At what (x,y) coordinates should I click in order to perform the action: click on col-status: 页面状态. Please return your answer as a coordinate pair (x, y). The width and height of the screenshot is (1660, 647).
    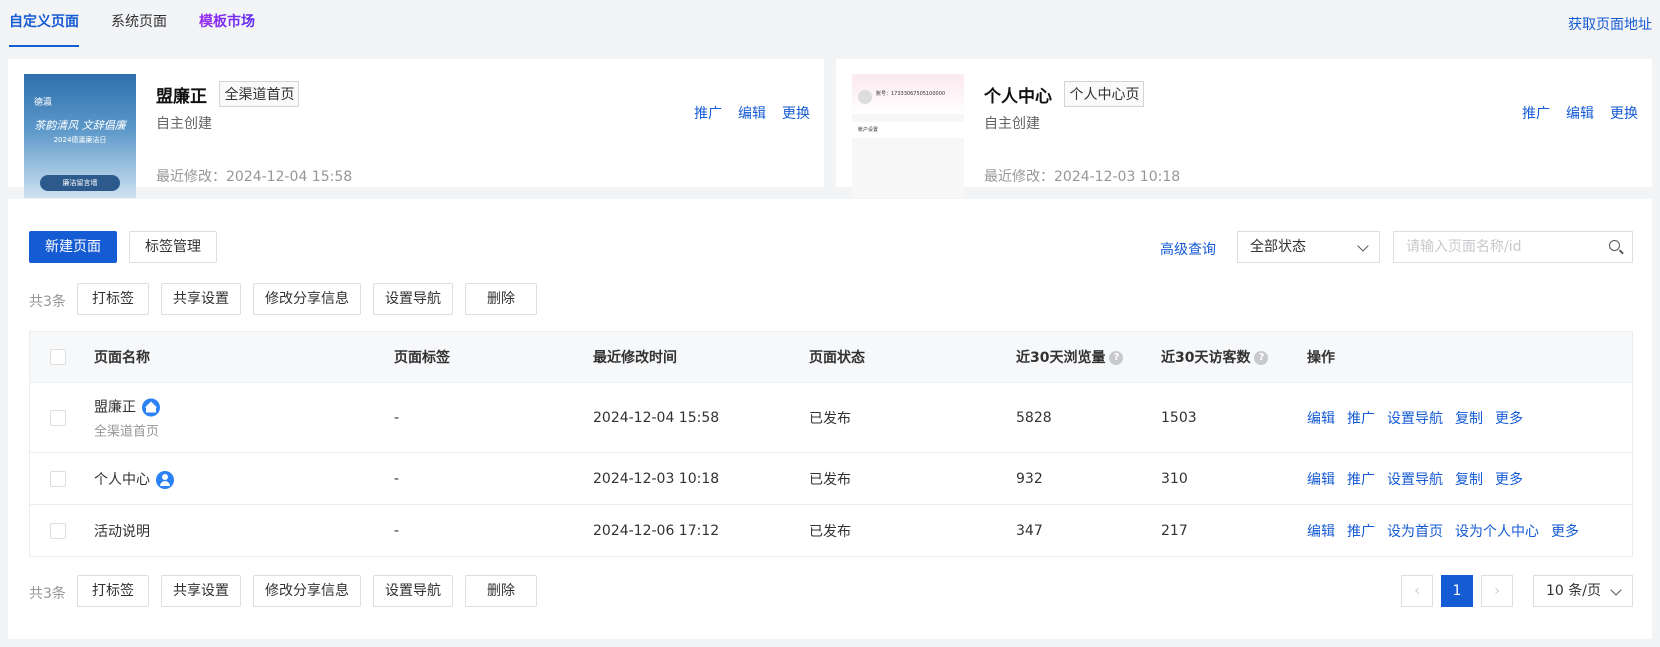
    Looking at the image, I should click on (837, 358).